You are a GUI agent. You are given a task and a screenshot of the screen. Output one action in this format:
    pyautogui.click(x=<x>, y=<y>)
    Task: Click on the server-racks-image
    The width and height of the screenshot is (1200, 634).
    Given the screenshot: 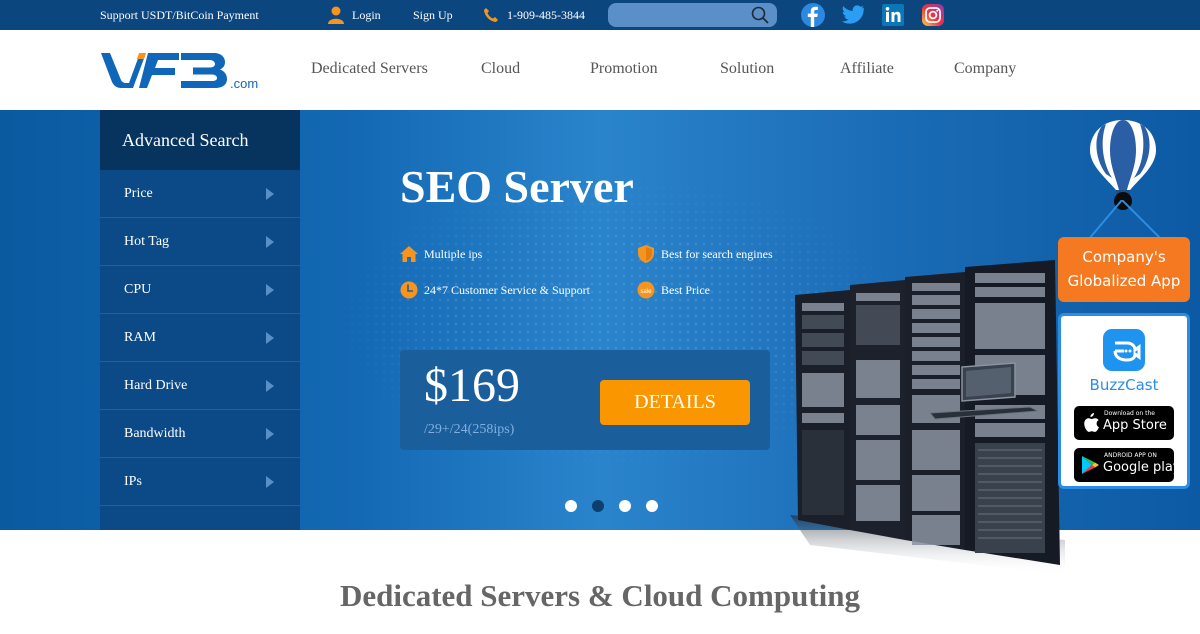 What is the action you would take?
    pyautogui.click(x=927, y=417)
    